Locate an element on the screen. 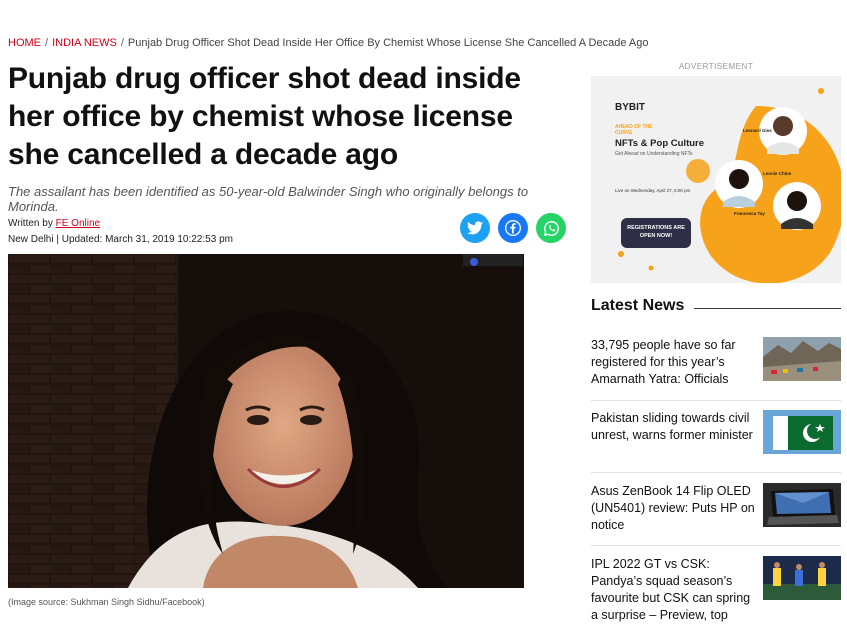 The height and width of the screenshot is (626, 847). latest-news-heading: Latest News is located at coordinates (638, 305).